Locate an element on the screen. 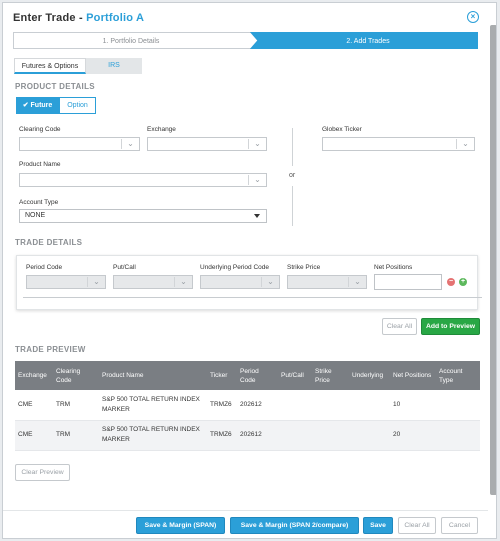 The height and width of the screenshot is (541, 500). caret-down-icon is located at coordinates (257, 216).